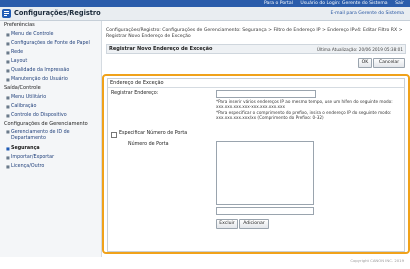 Image resolution: width=410 pixels, height=269 pixels. What do you see at coordinates (50, 97) in the screenshot?
I see `sidebar-item-utility-menu: ■ Menu Utilitário` at bounding box center [50, 97].